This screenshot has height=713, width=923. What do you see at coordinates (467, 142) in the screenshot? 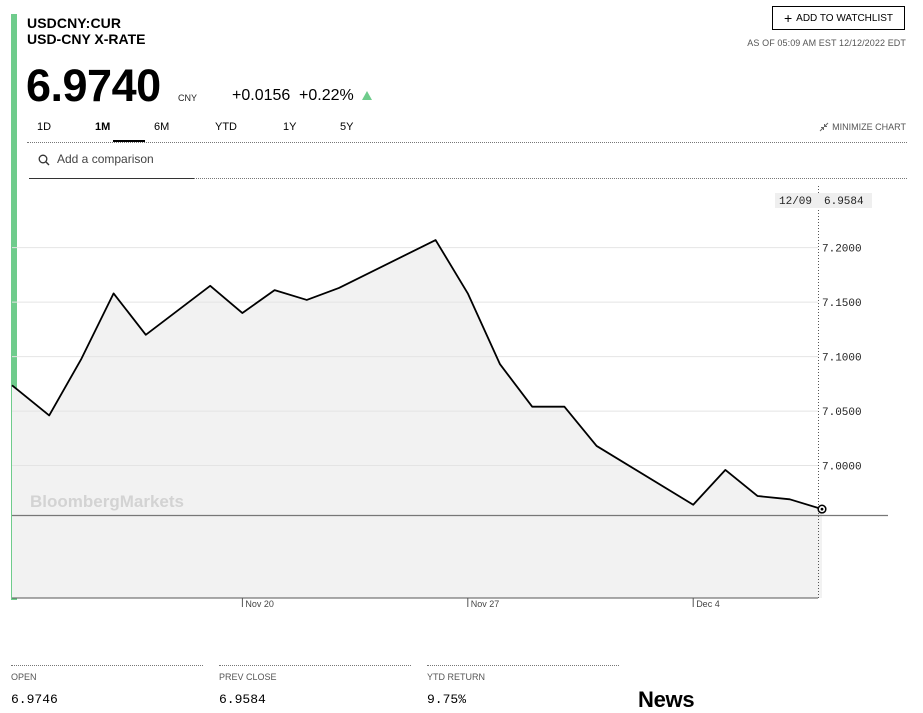
I see `tabs-divider` at bounding box center [467, 142].